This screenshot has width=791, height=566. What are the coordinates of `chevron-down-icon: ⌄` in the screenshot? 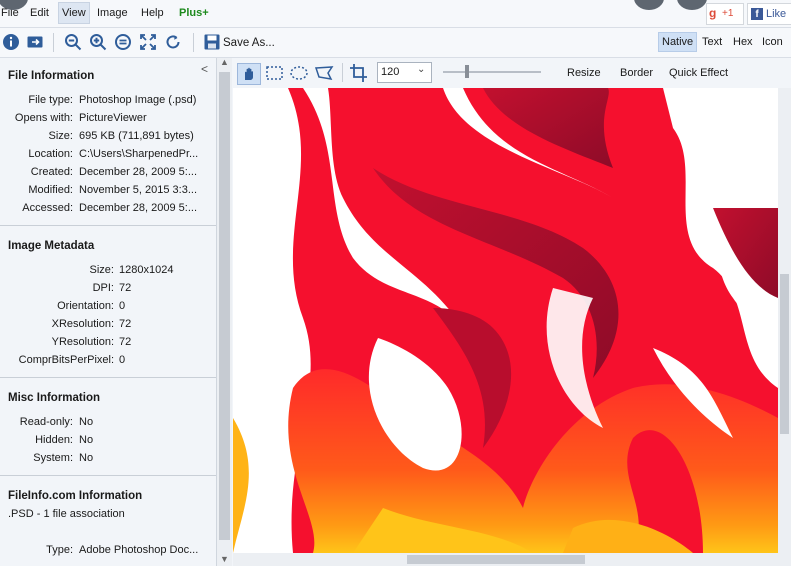 It's located at (421, 69).